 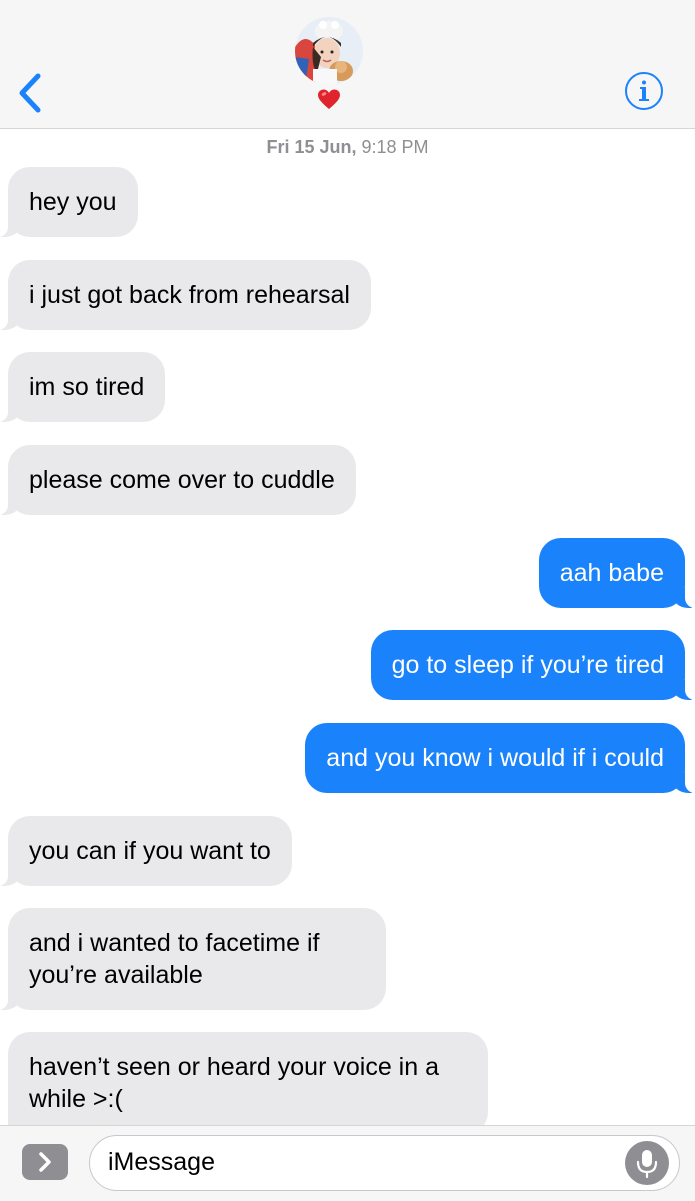 I want to click on back-button, so click(x=34, y=93).